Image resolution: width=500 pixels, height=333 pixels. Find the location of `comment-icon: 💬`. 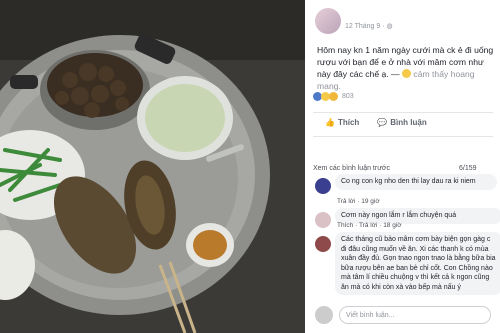

comment-icon: 💬 is located at coordinates (382, 122).